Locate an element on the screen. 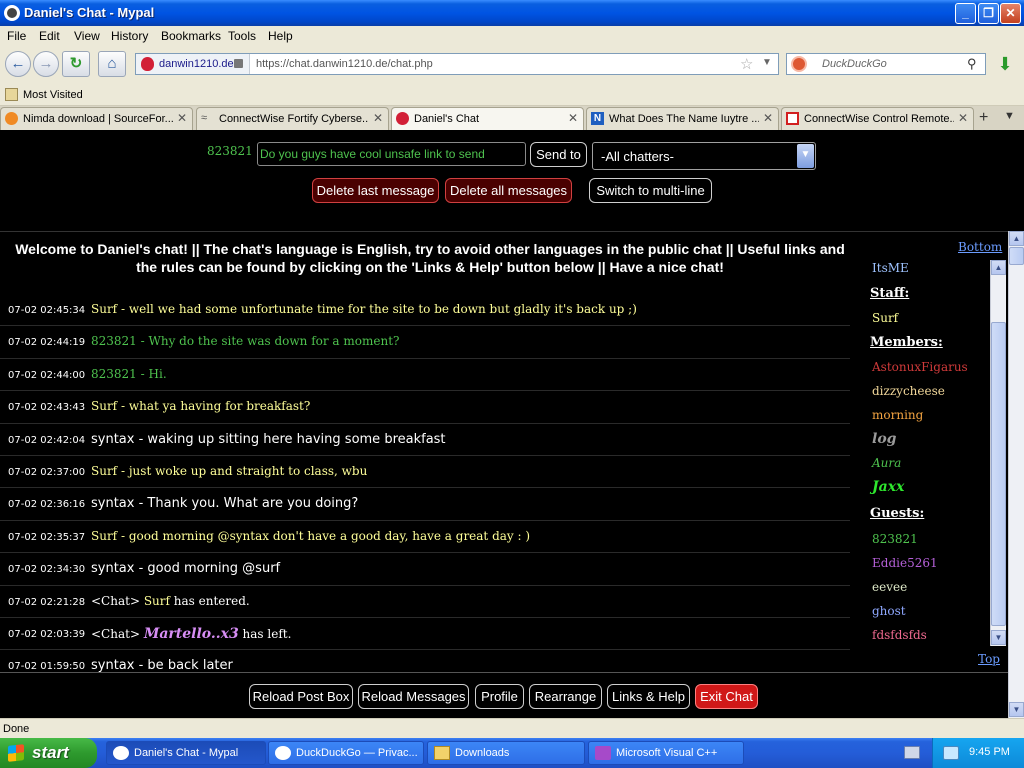 The image size is (1024, 768). top-link: Top is located at coordinates (989, 659).